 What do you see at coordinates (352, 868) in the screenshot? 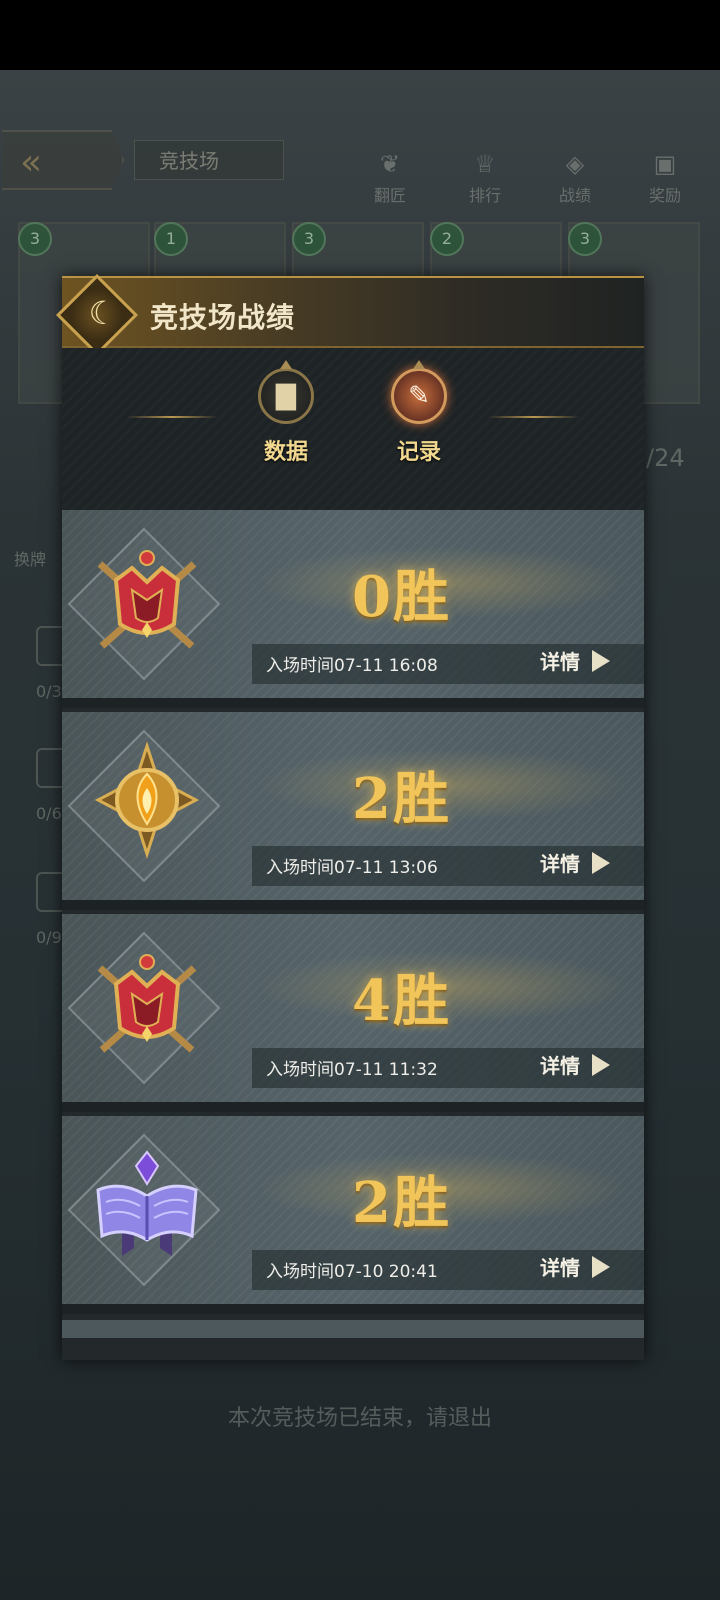
I see `entry-time: 入场时间07-11 13:06` at bounding box center [352, 868].